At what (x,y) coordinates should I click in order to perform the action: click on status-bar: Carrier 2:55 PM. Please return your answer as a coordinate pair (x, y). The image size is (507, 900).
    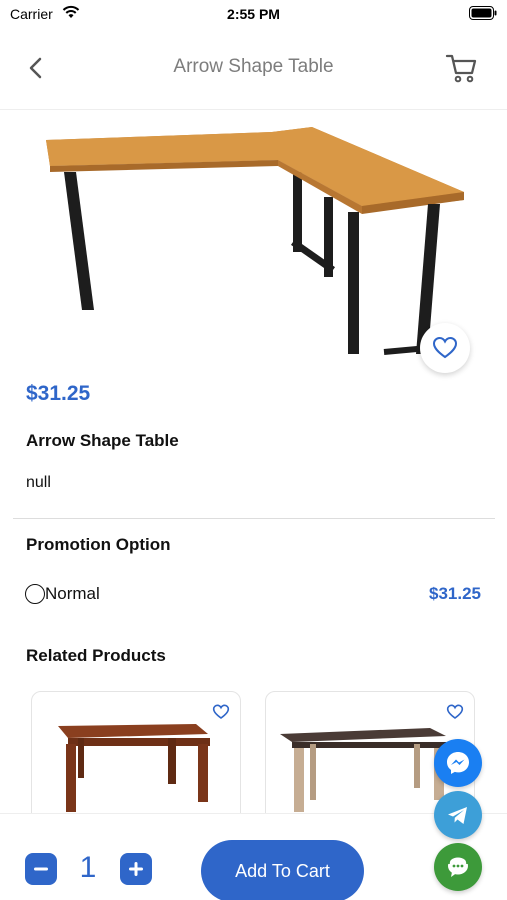
    Looking at the image, I should click on (253, 15).